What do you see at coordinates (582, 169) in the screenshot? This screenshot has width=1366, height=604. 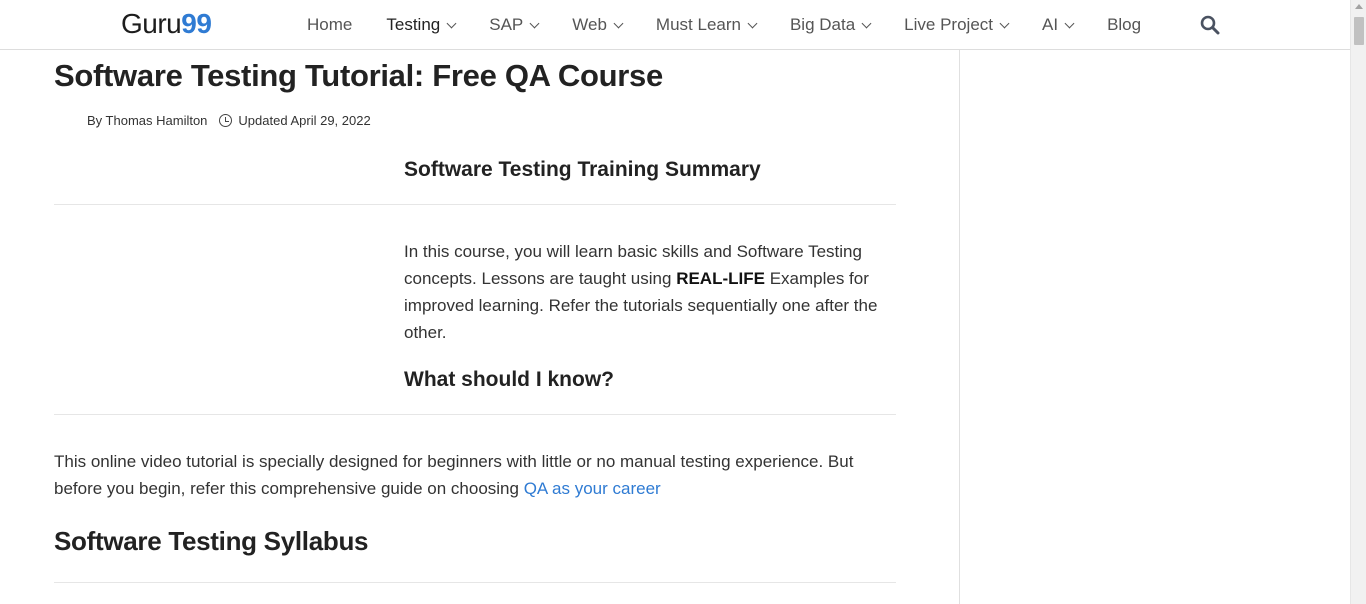 I see `summary-heading: Software Testing Training Summary` at bounding box center [582, 169].